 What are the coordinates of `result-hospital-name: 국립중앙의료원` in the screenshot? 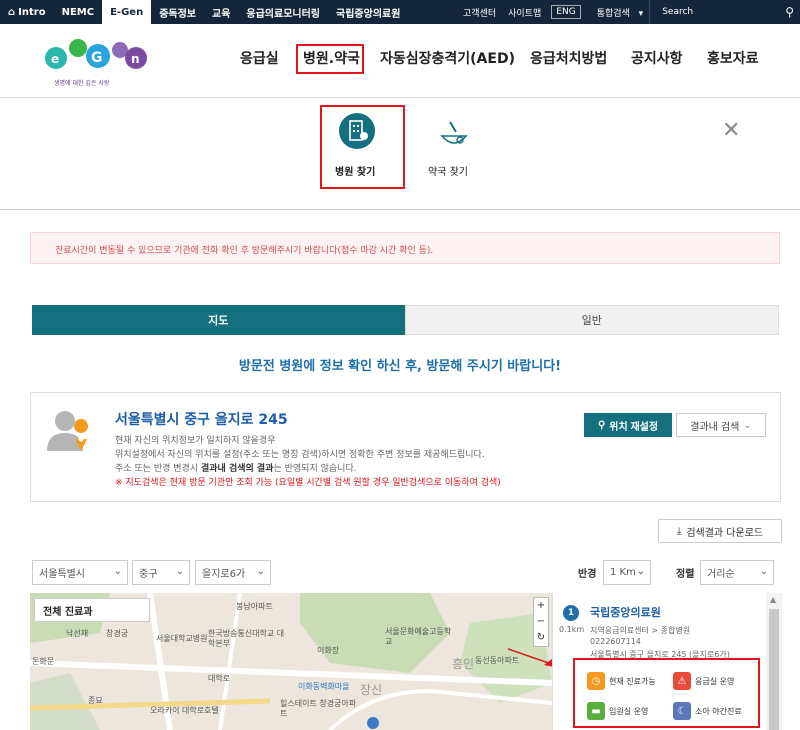 It's located at (625, 612).